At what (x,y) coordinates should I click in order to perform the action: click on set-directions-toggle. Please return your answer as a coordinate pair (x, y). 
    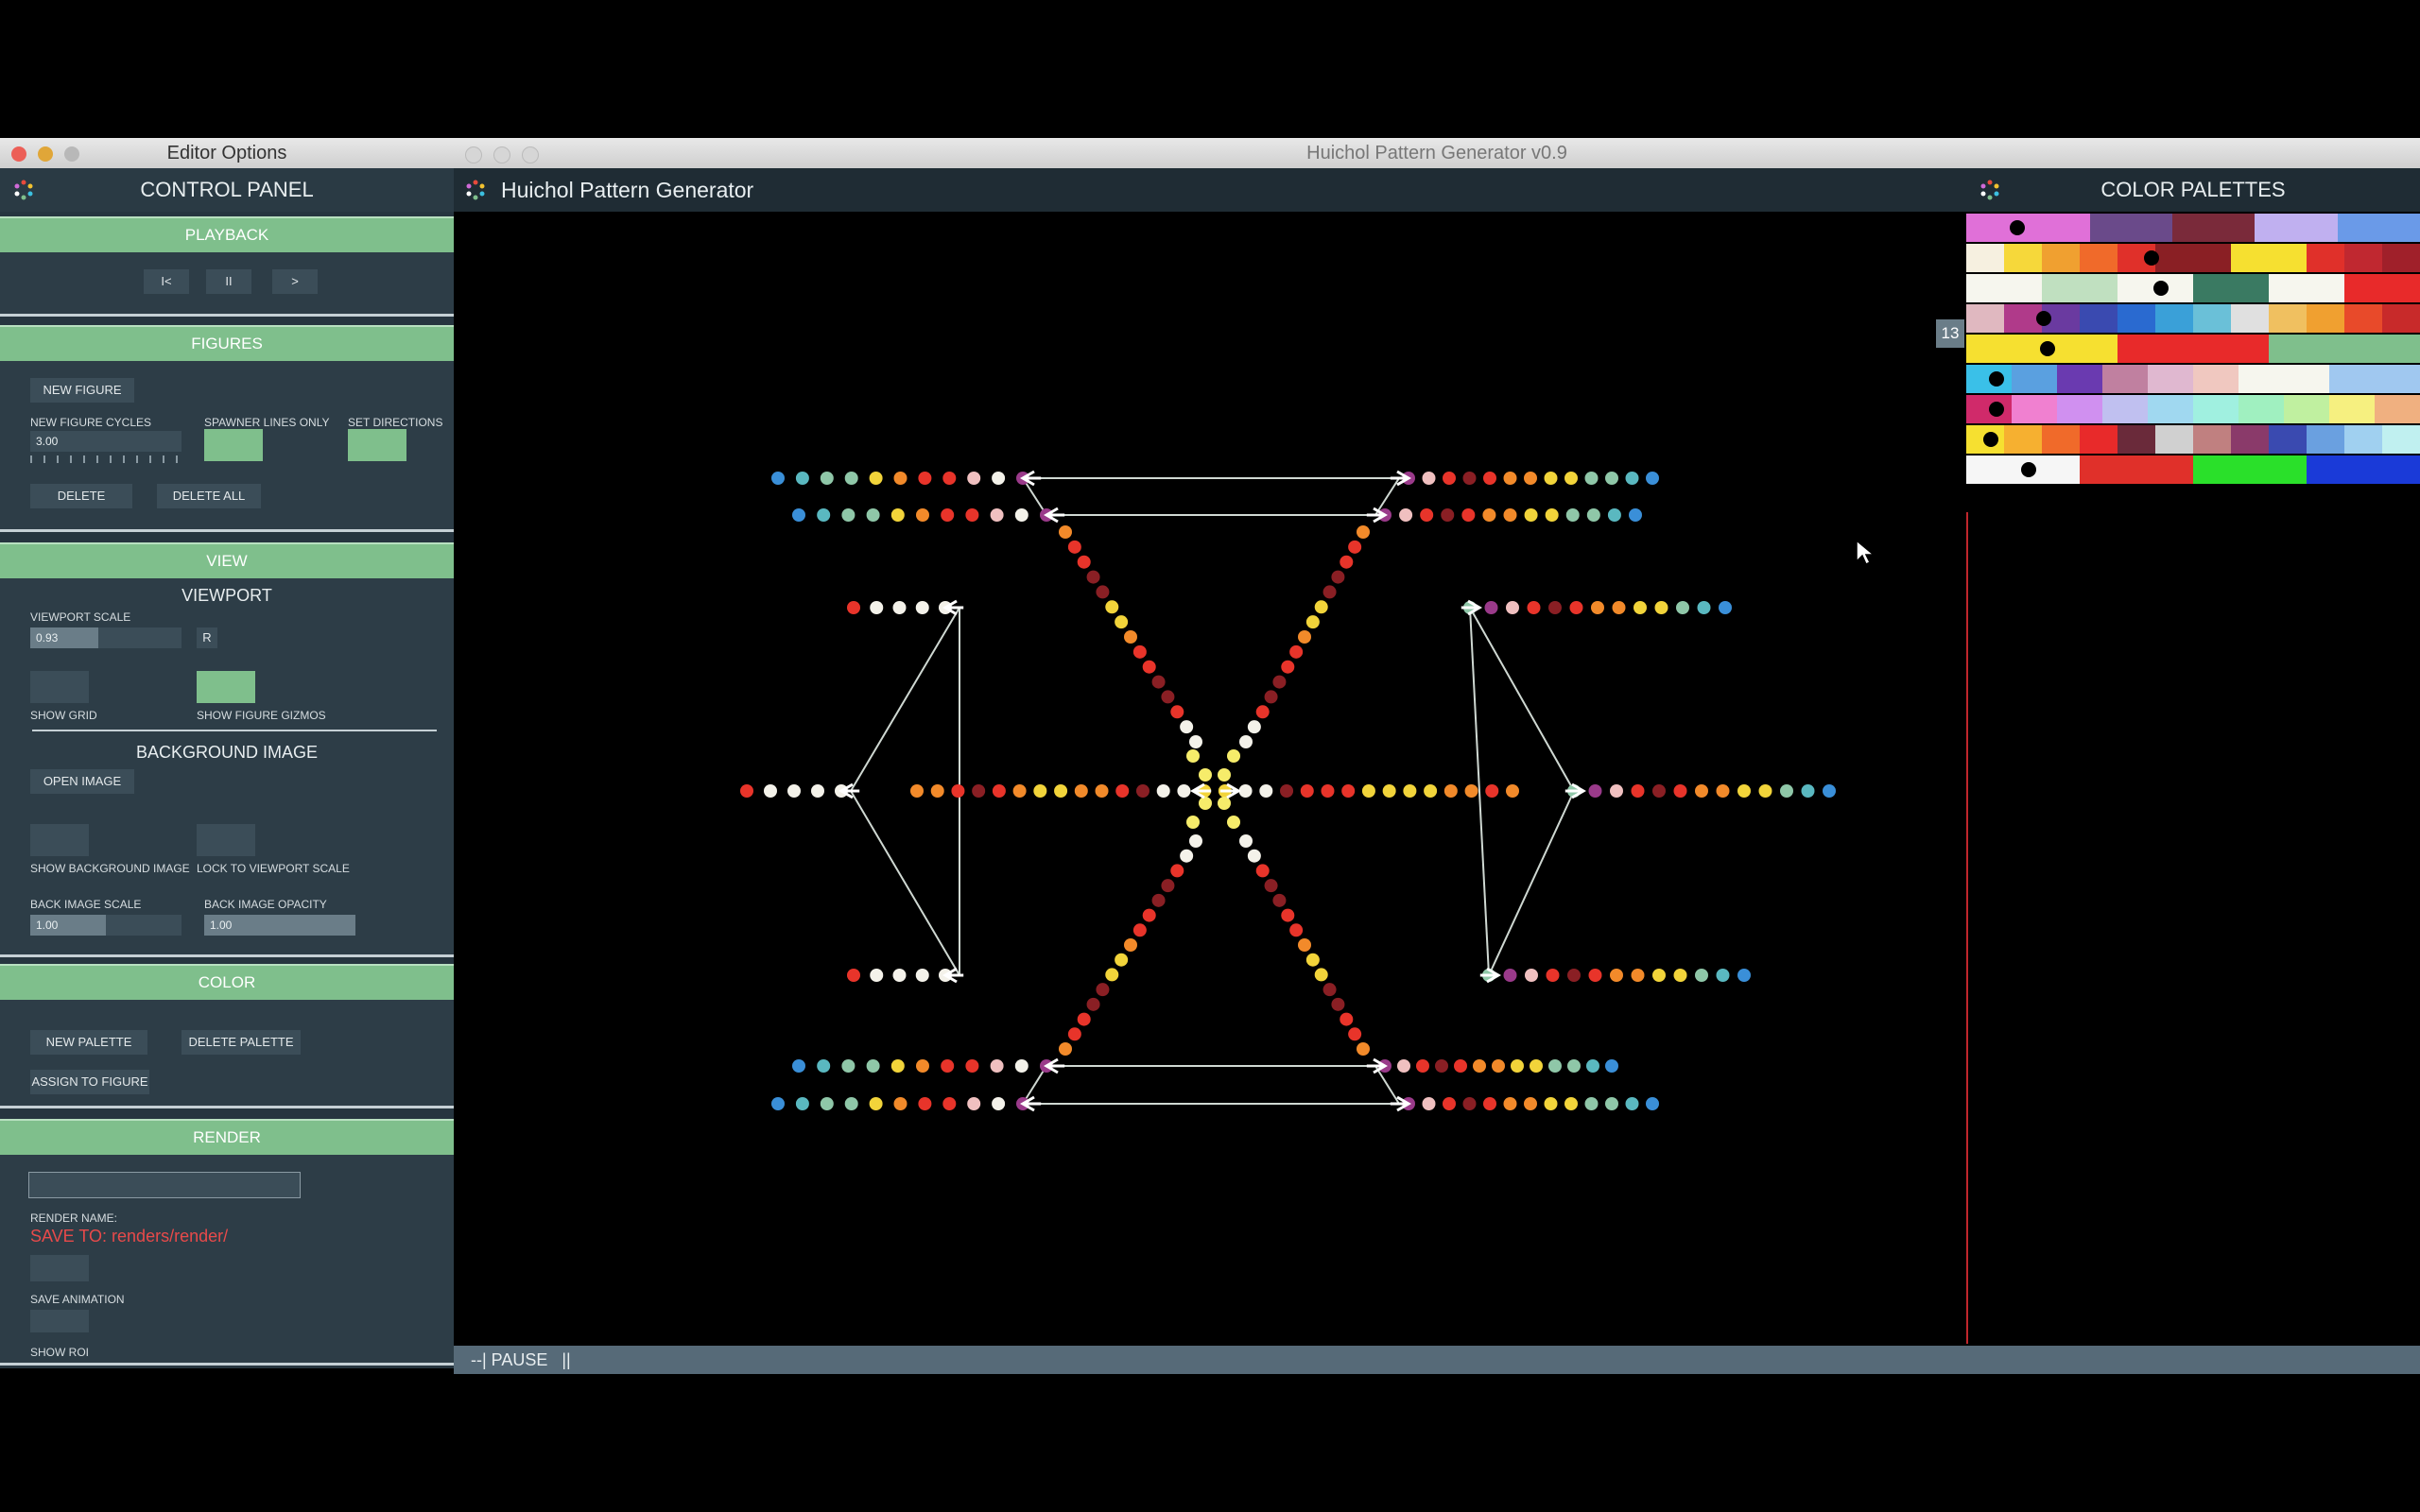
    Looking at the image, I should click on (377, 445).